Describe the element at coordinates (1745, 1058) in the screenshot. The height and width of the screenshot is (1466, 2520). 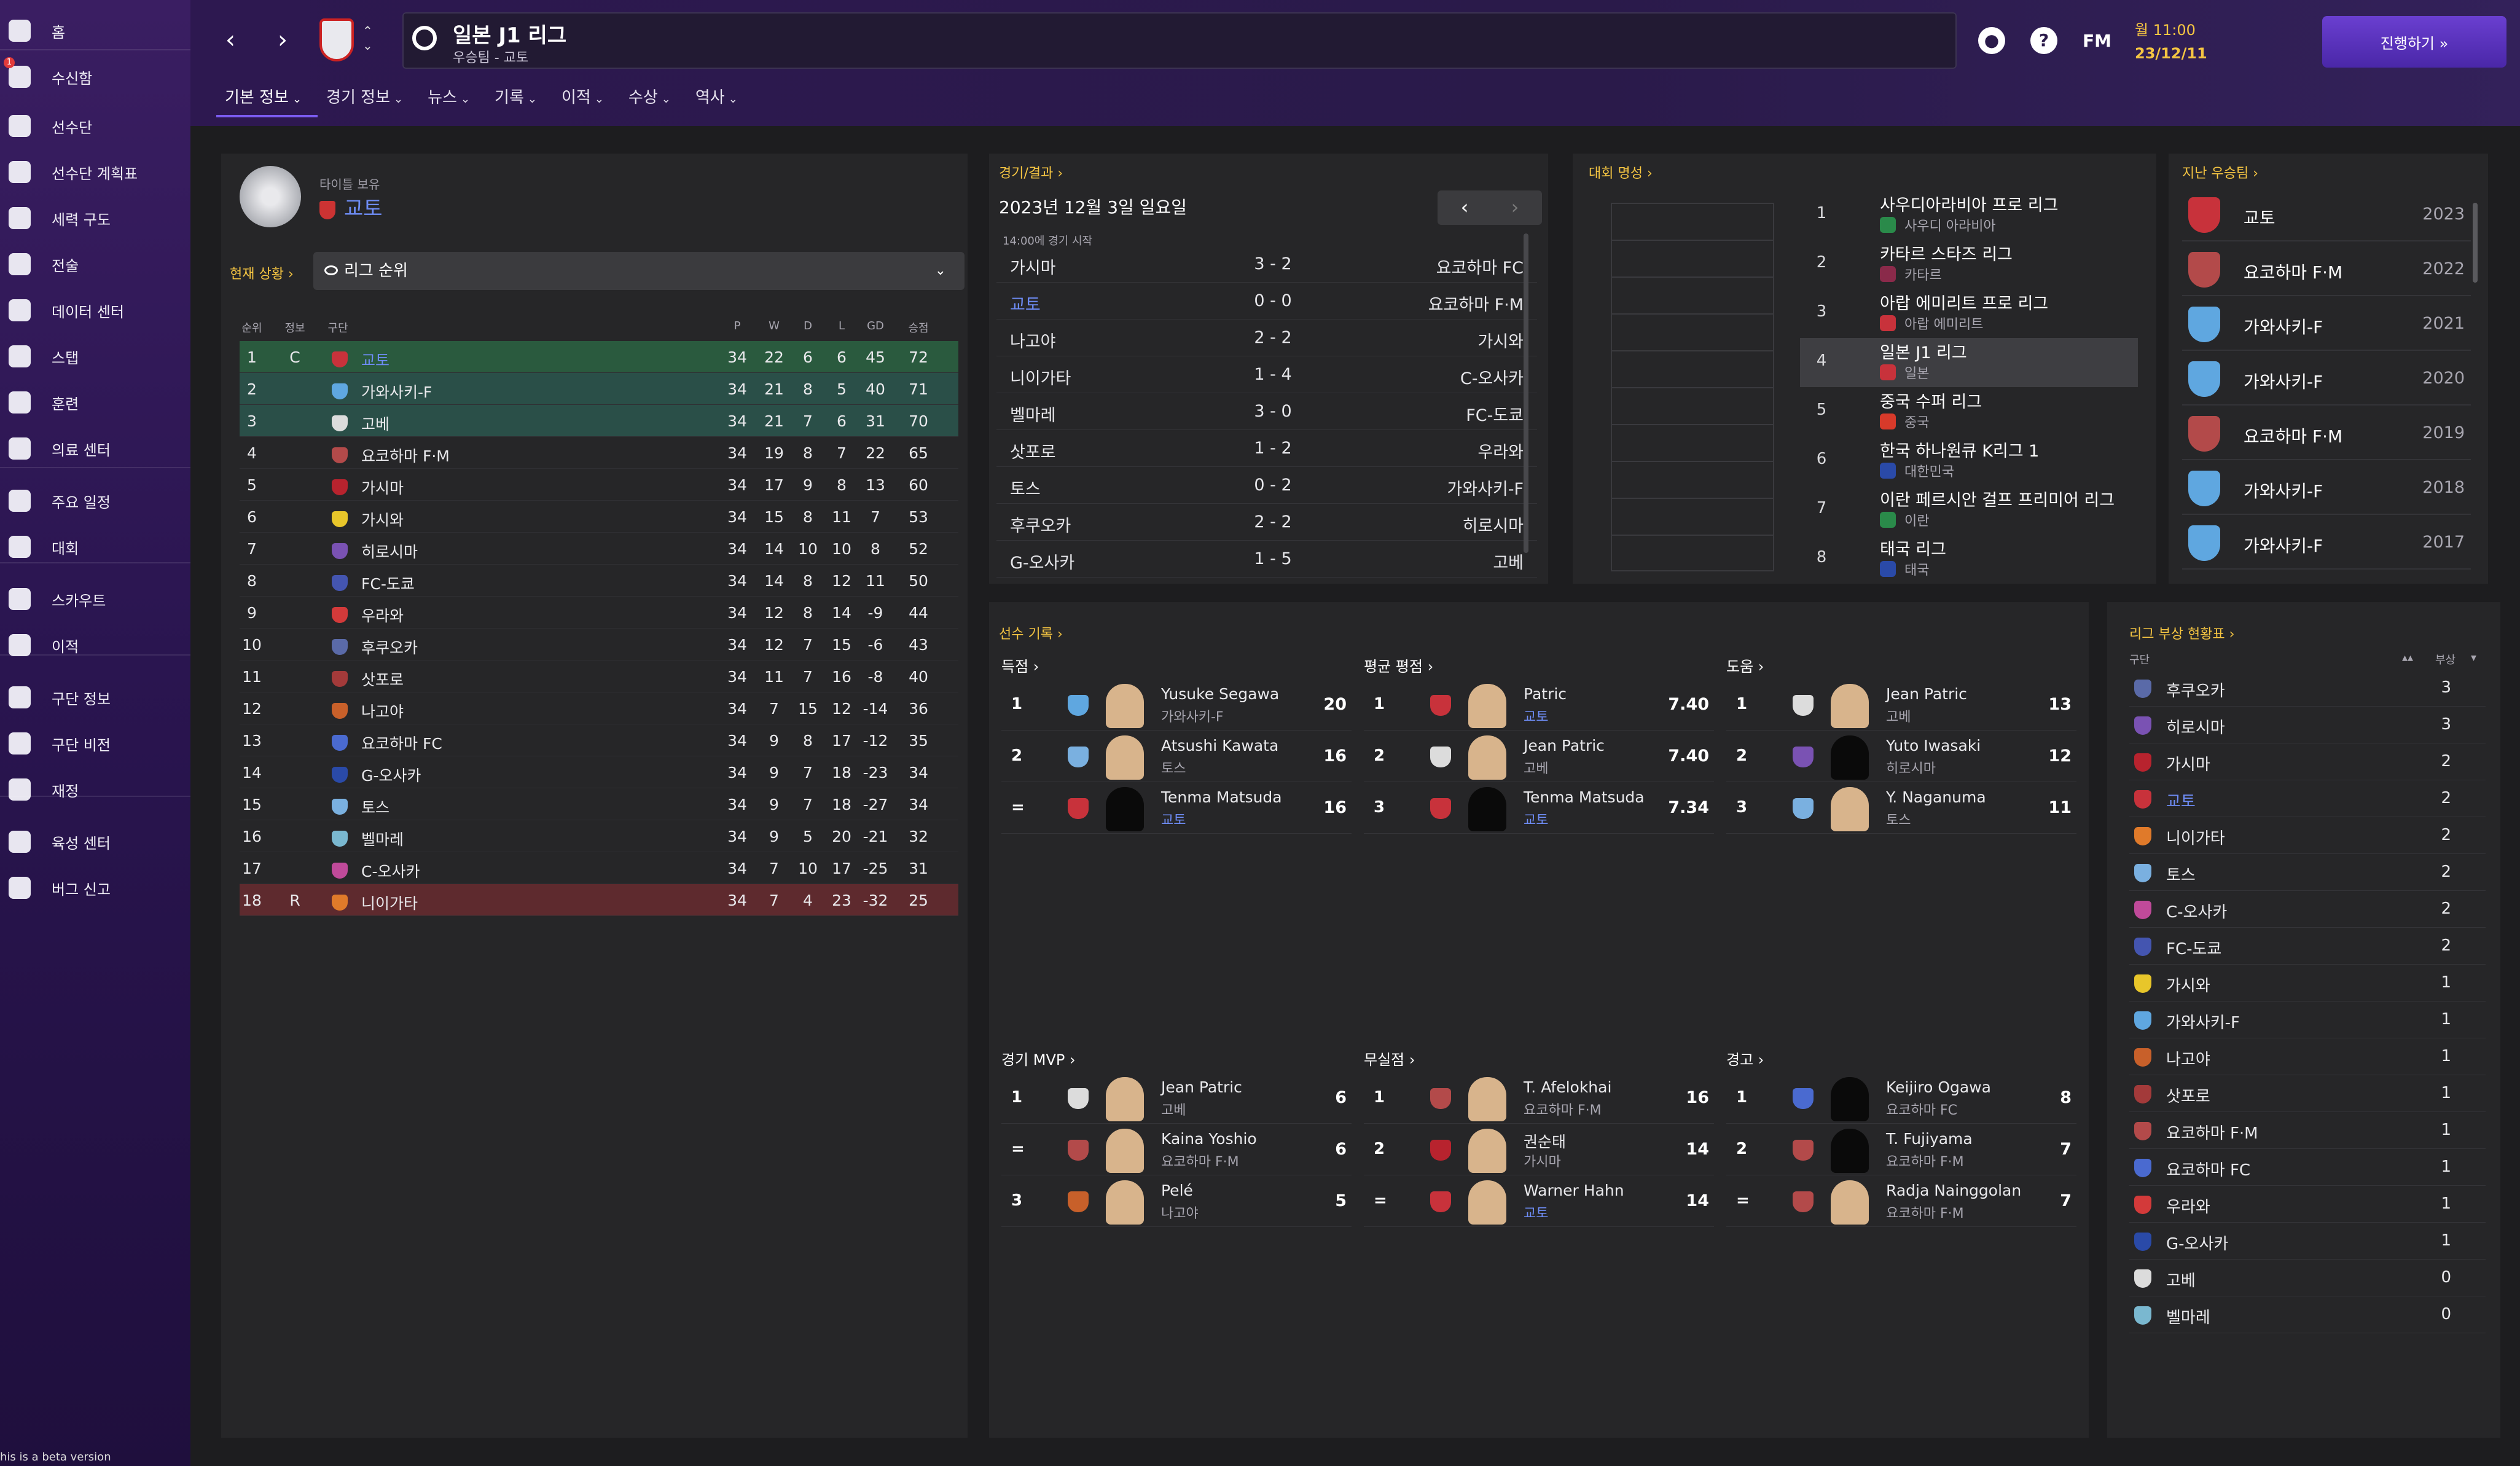
I see `stat-block-title: 경고 ›` at that location.